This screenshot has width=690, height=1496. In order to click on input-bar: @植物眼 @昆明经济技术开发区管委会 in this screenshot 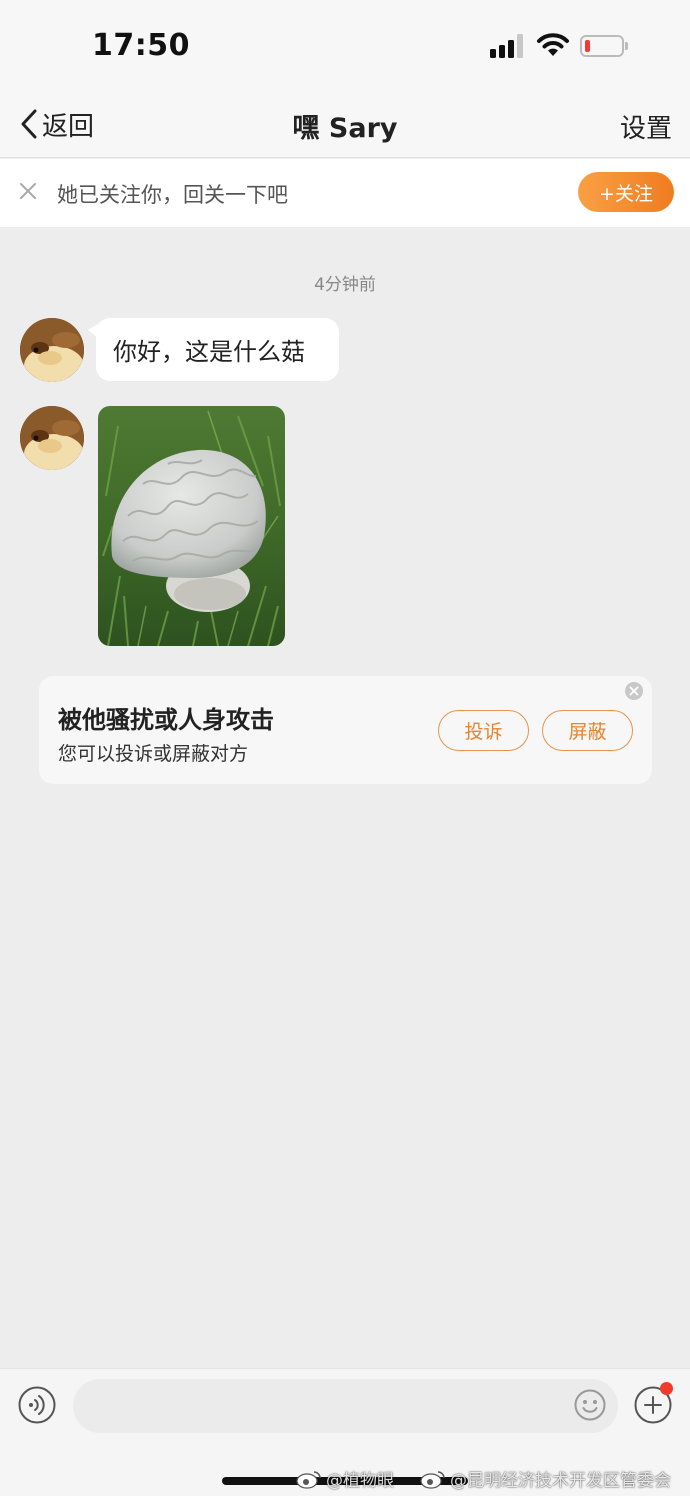, I will do `click(345, 1432)`.